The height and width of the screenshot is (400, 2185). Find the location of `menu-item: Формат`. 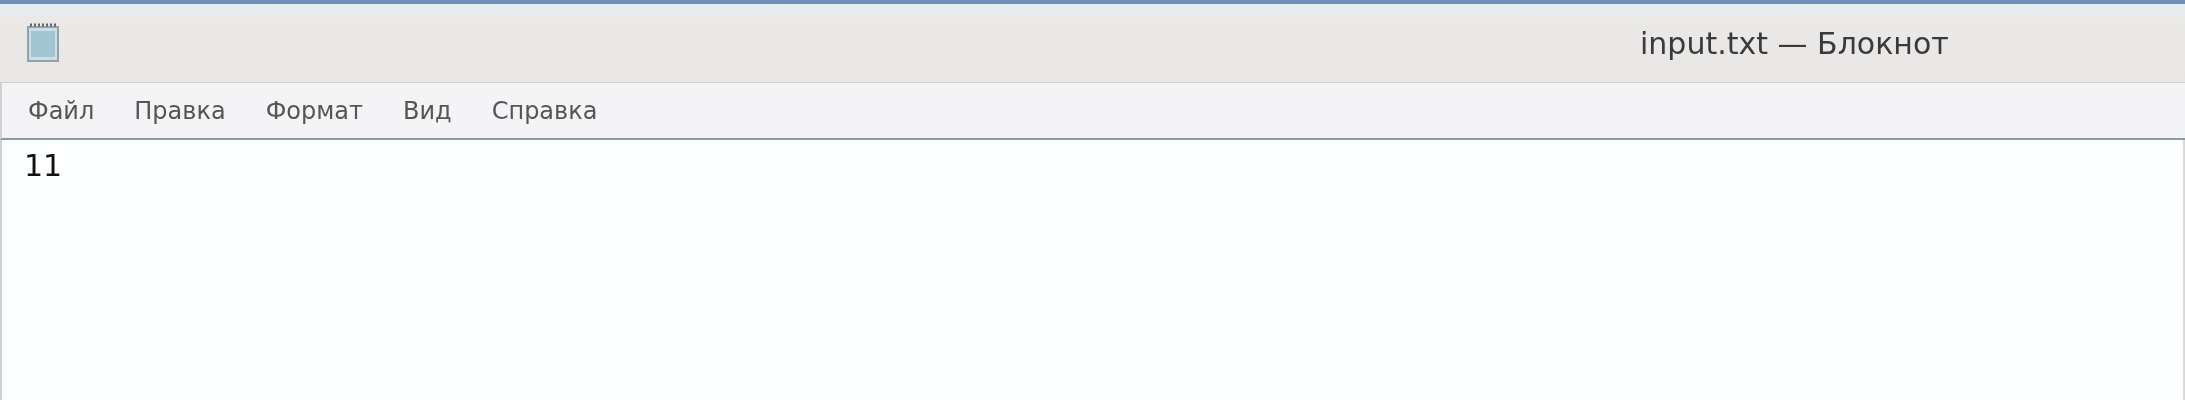

menu-item: Формат is located at coordinates (314, 110).